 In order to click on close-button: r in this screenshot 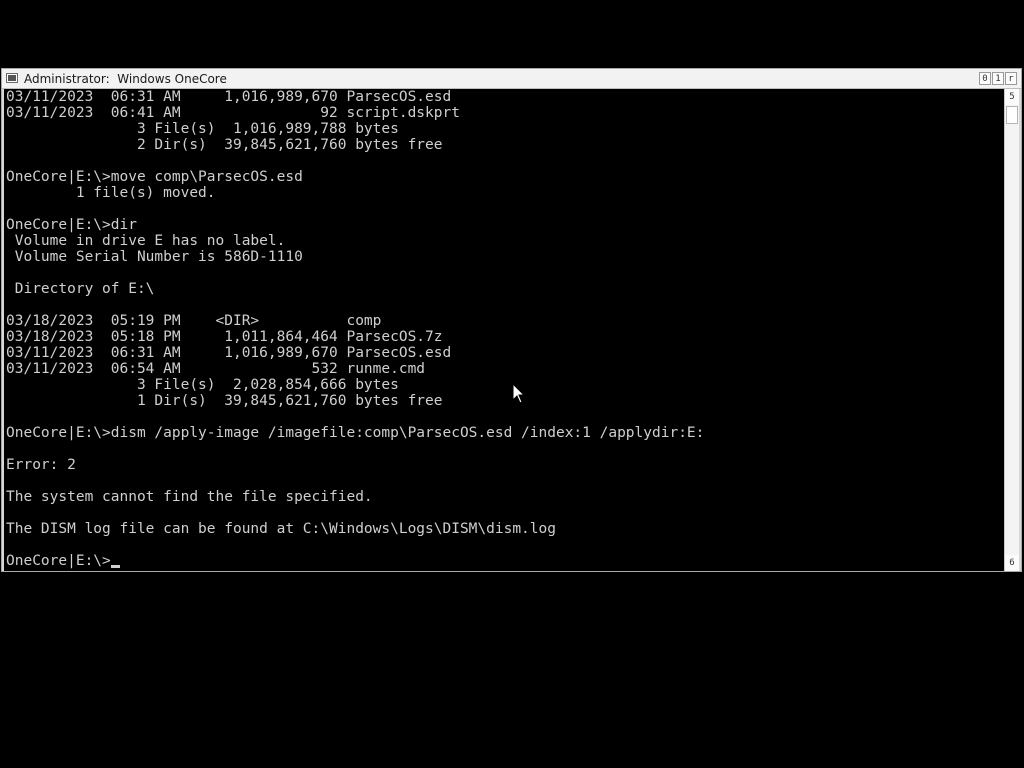, I will do `click(1011, 78)`.